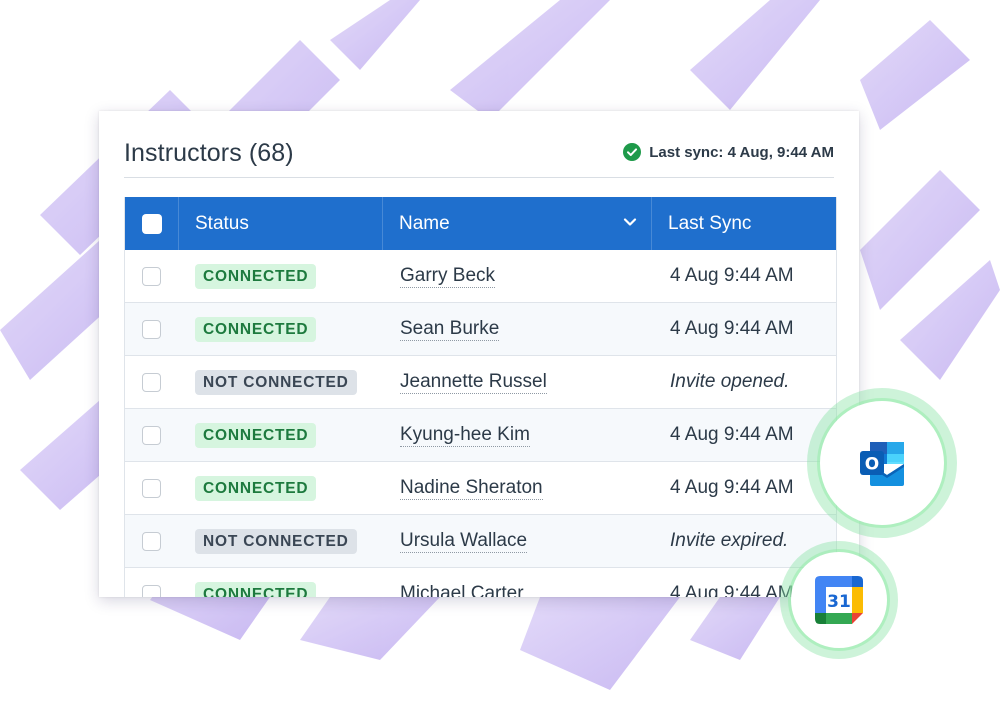 The height and width of the screenshot is (718, 1000). Describe the element at coordinates (630, 222) in the screenshot. I see `chevron-down-icon` at that location.